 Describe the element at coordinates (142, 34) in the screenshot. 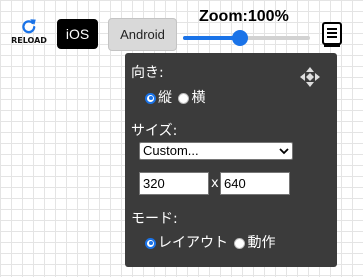

I see `android-button: Android` at that location.